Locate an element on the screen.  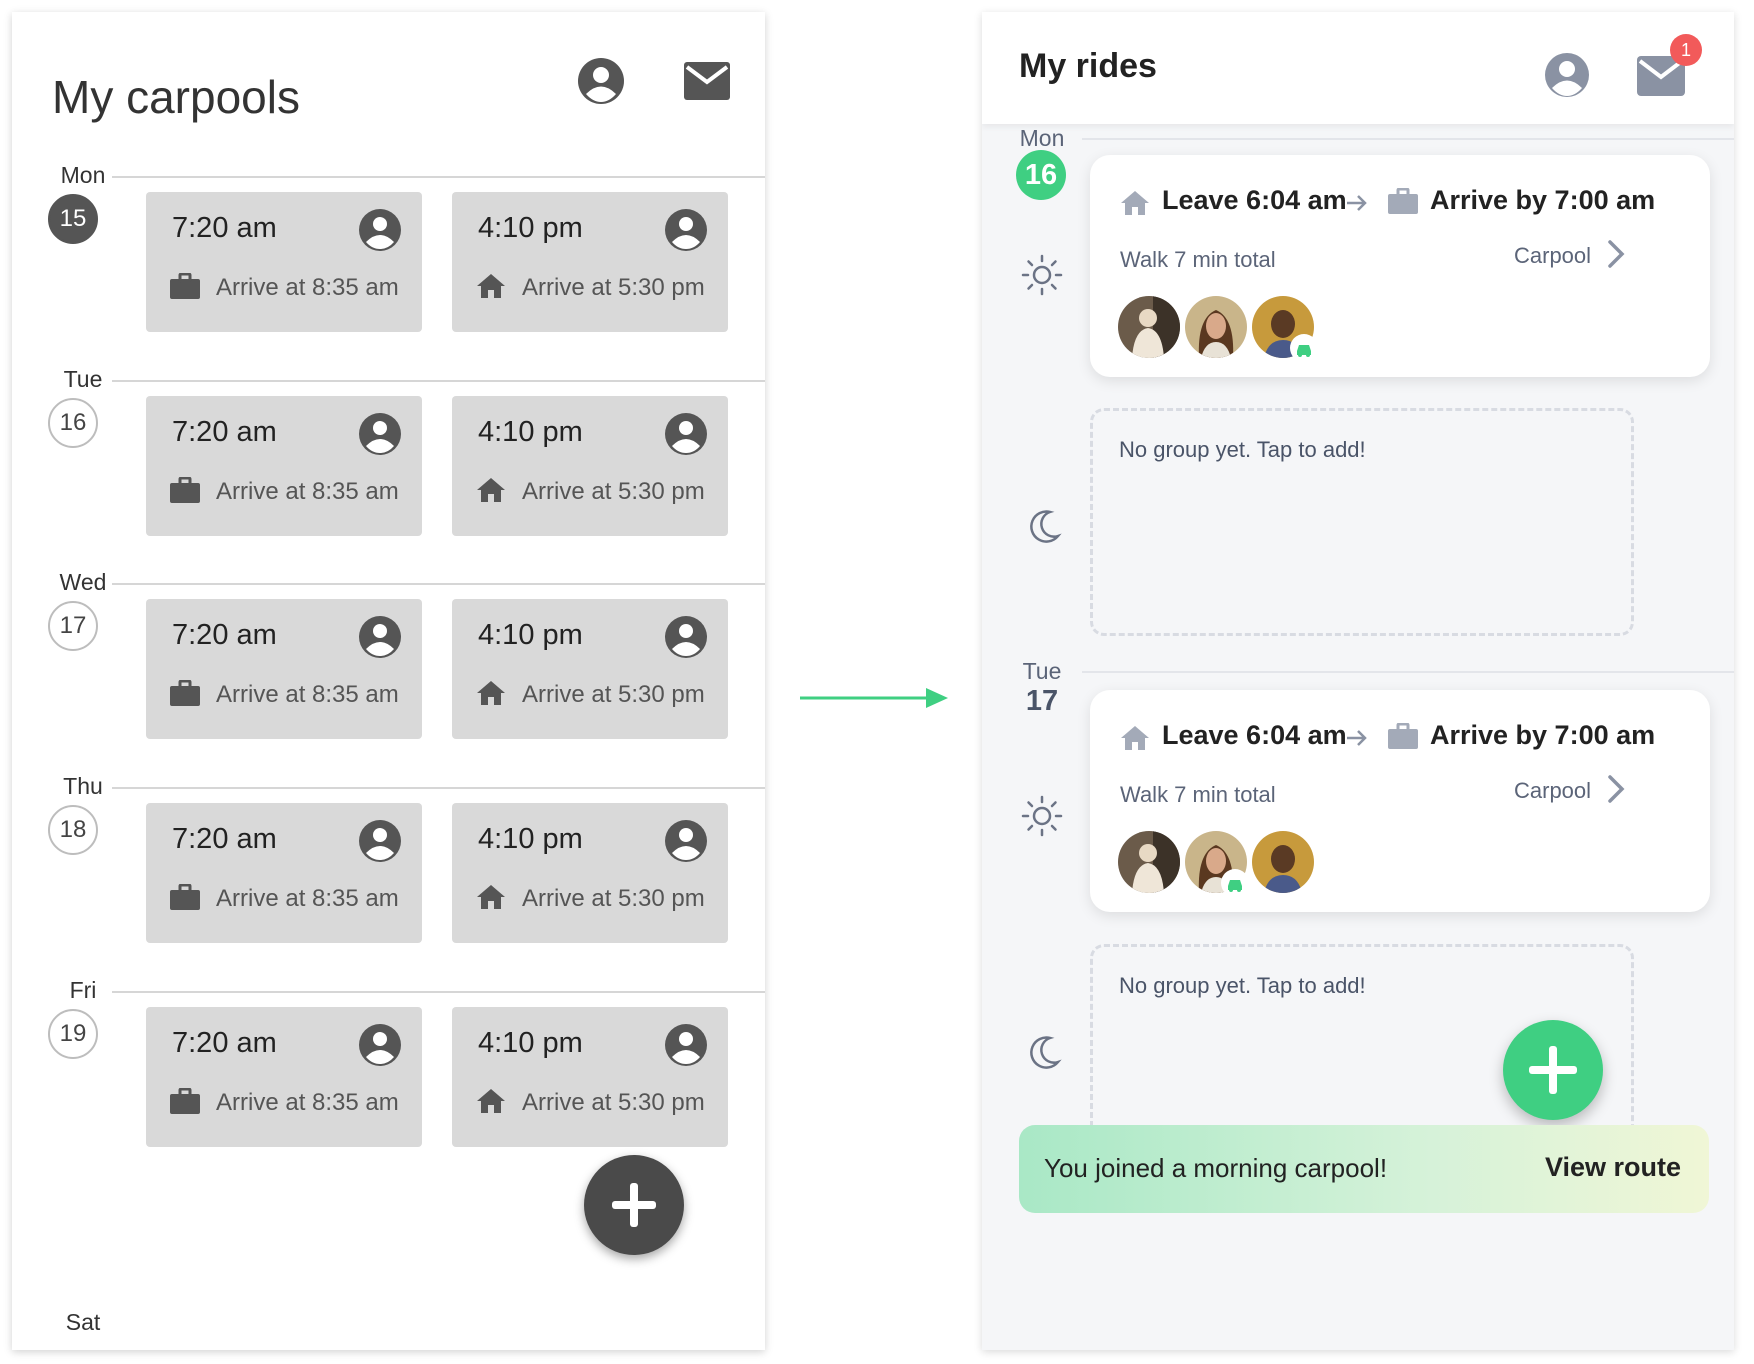
toast-message: You joined a morning carpool! is located at coordinates (1216, 1168).